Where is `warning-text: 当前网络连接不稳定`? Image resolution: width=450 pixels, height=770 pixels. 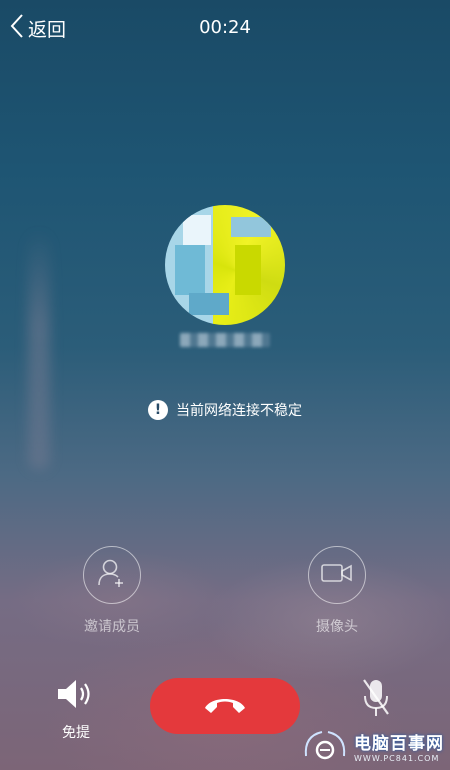
warning-text: 当前网络连接不稳定 is located at coordinates (239, 411).